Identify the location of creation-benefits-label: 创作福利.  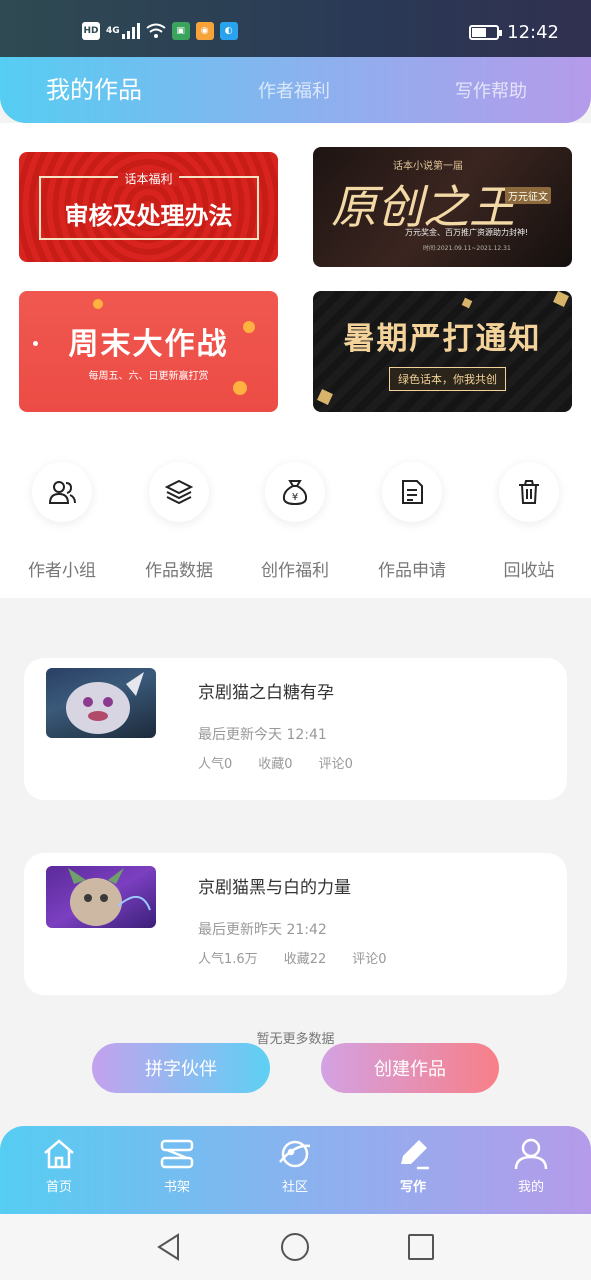
(295, 571).